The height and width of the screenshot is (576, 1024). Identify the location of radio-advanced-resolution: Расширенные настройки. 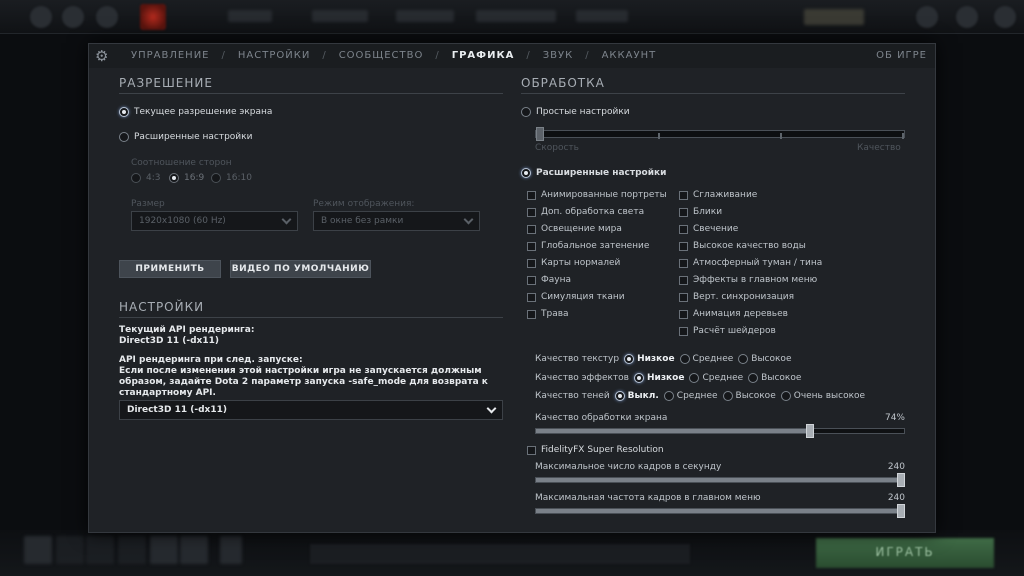
(185, 137).